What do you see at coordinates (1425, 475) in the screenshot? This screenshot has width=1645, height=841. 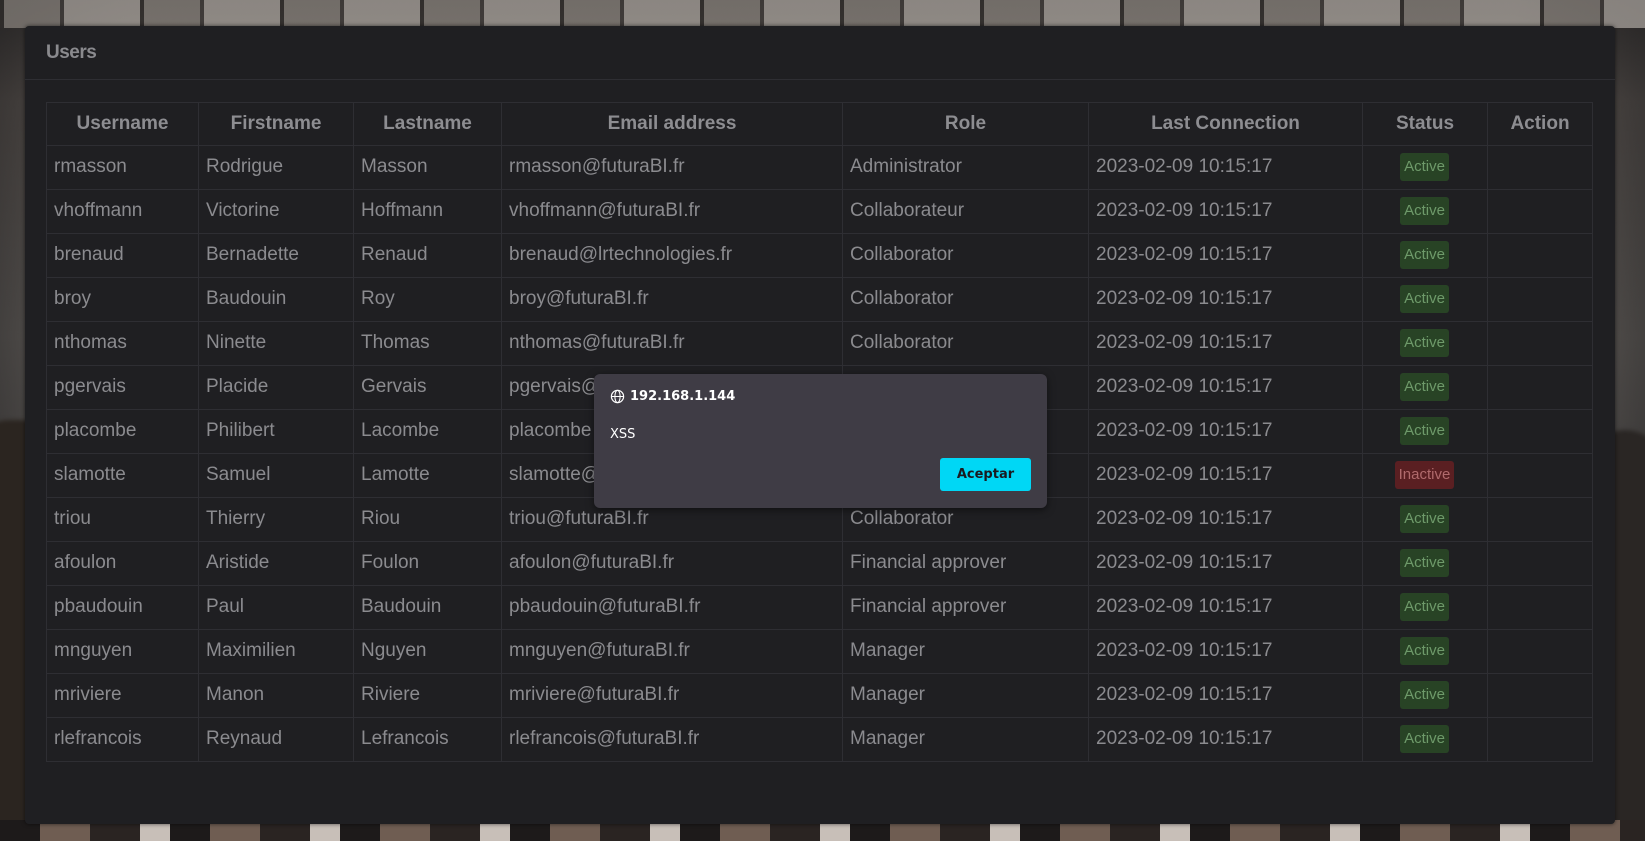 I see `cell-status: Inactive` at bounding box center [1425, 475].